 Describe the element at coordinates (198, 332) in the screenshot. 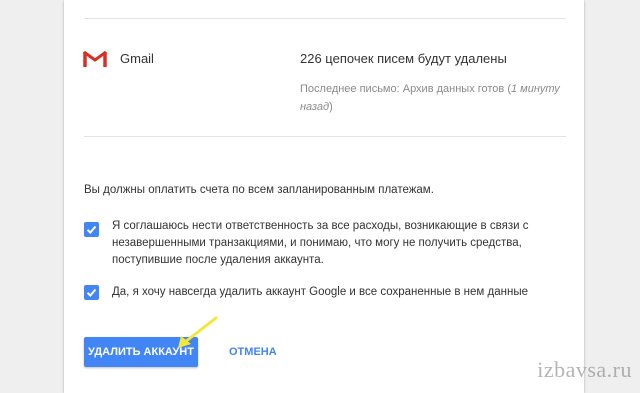

I see `pointer-arrow-icon` at that location.